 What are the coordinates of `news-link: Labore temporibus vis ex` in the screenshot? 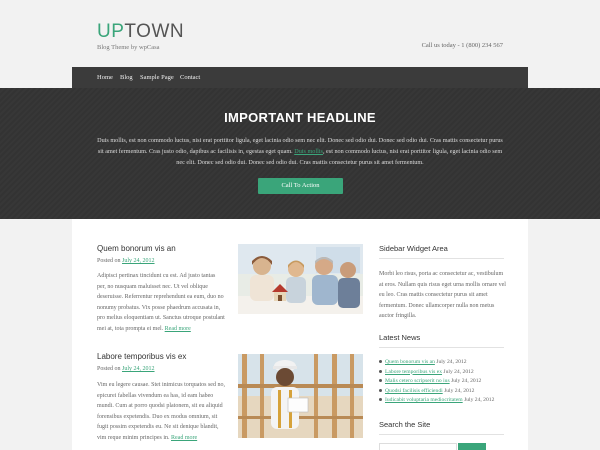 It's located at (413, 372).